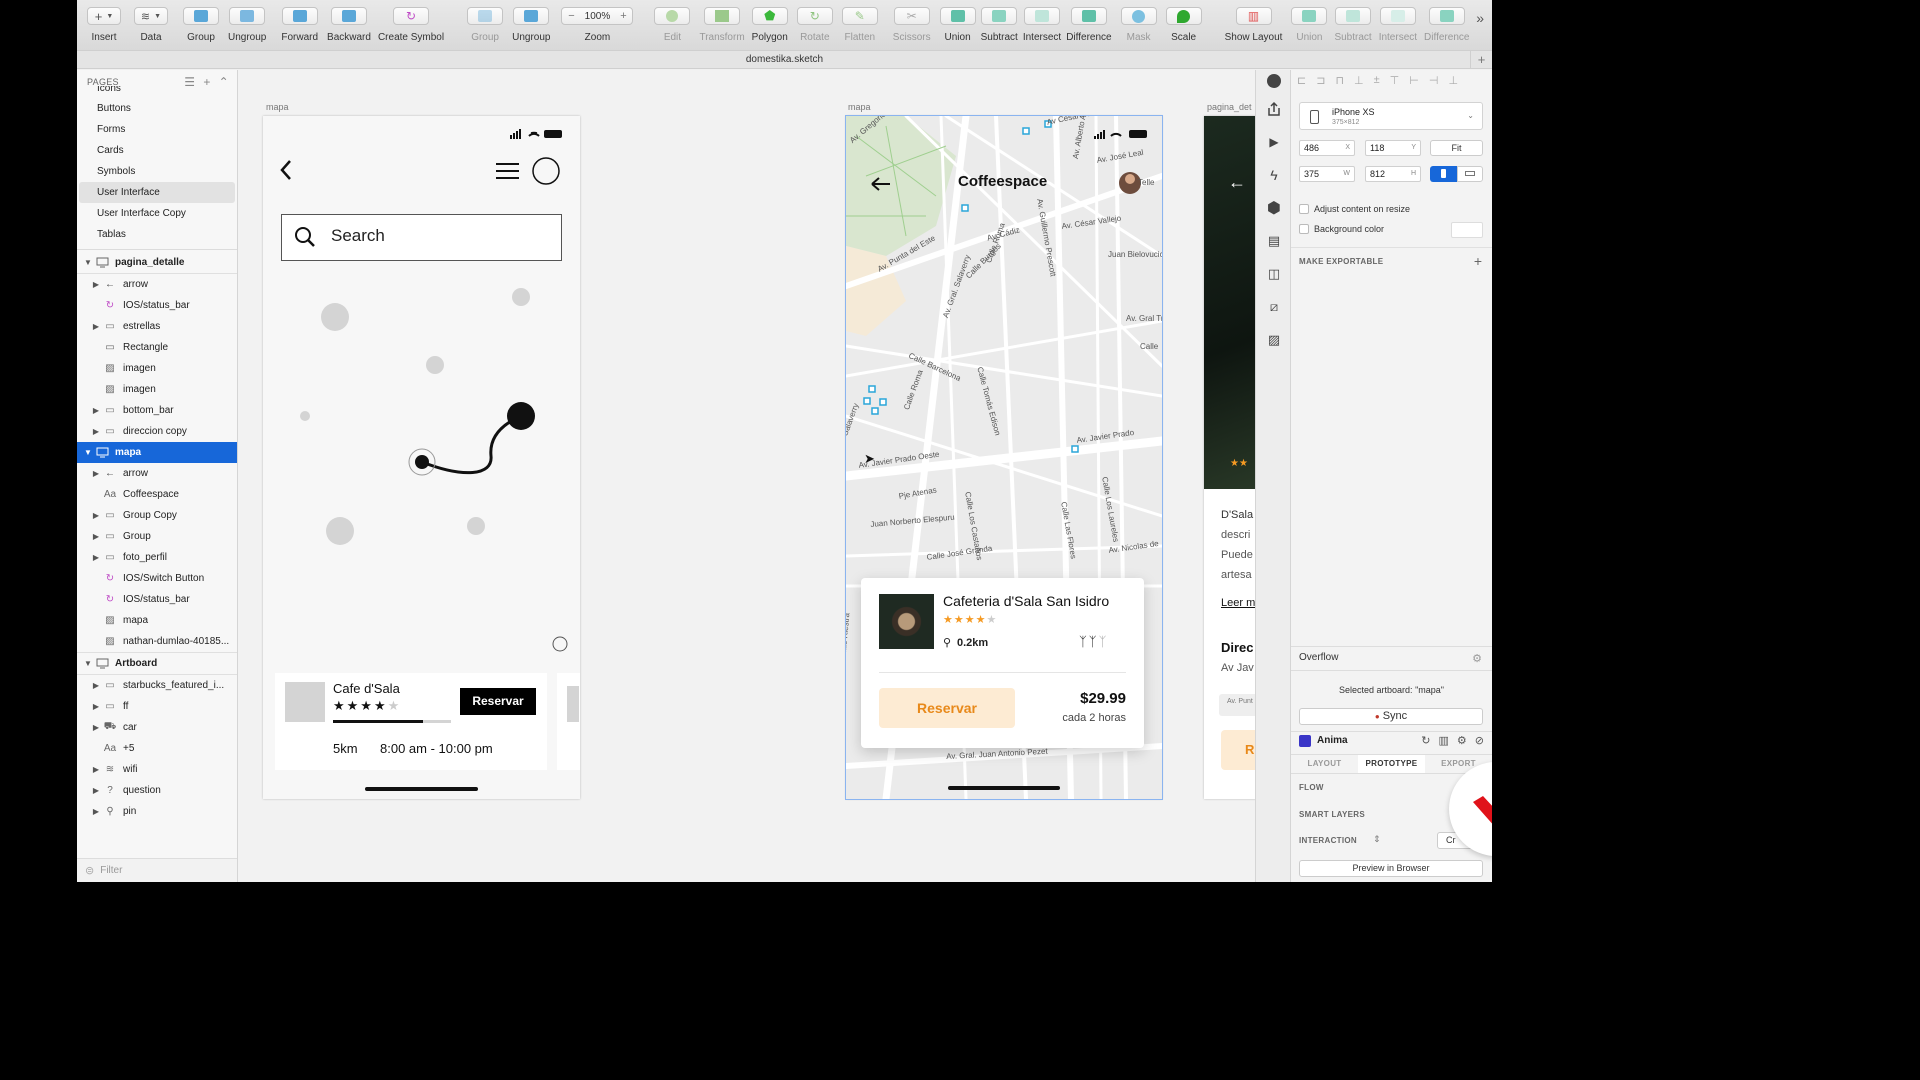 The height and width of the screenshot is (1080, 1920). What do you see at coordinates (1444, 740) in the screenshot?
I see `panel-icon: ▥` at bounding box center [1444, 740].